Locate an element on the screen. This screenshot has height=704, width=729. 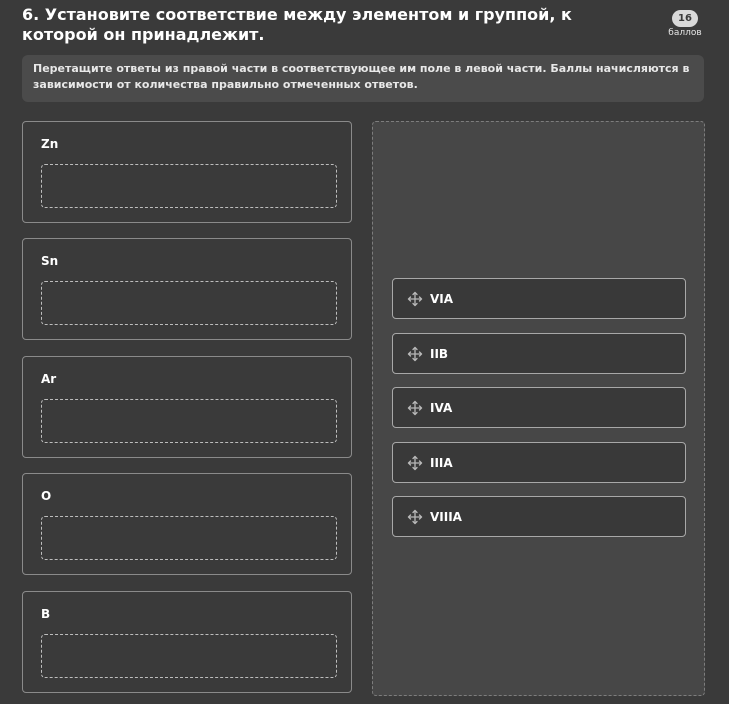
drop-zone-ar is located at coordinates (189, 421).